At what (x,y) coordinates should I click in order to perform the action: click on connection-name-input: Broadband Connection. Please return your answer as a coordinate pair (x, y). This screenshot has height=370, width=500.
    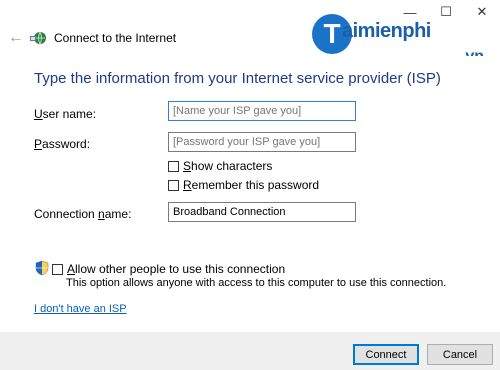
    Looking at the image, I should click on (262, 212).